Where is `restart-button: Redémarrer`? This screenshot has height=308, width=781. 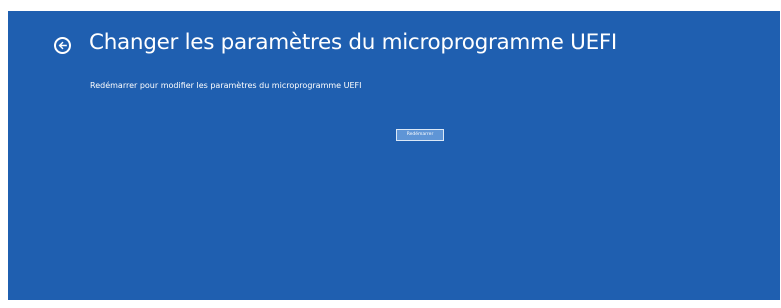
restart-button: Redémarrer is located at coordinates (420, 135).